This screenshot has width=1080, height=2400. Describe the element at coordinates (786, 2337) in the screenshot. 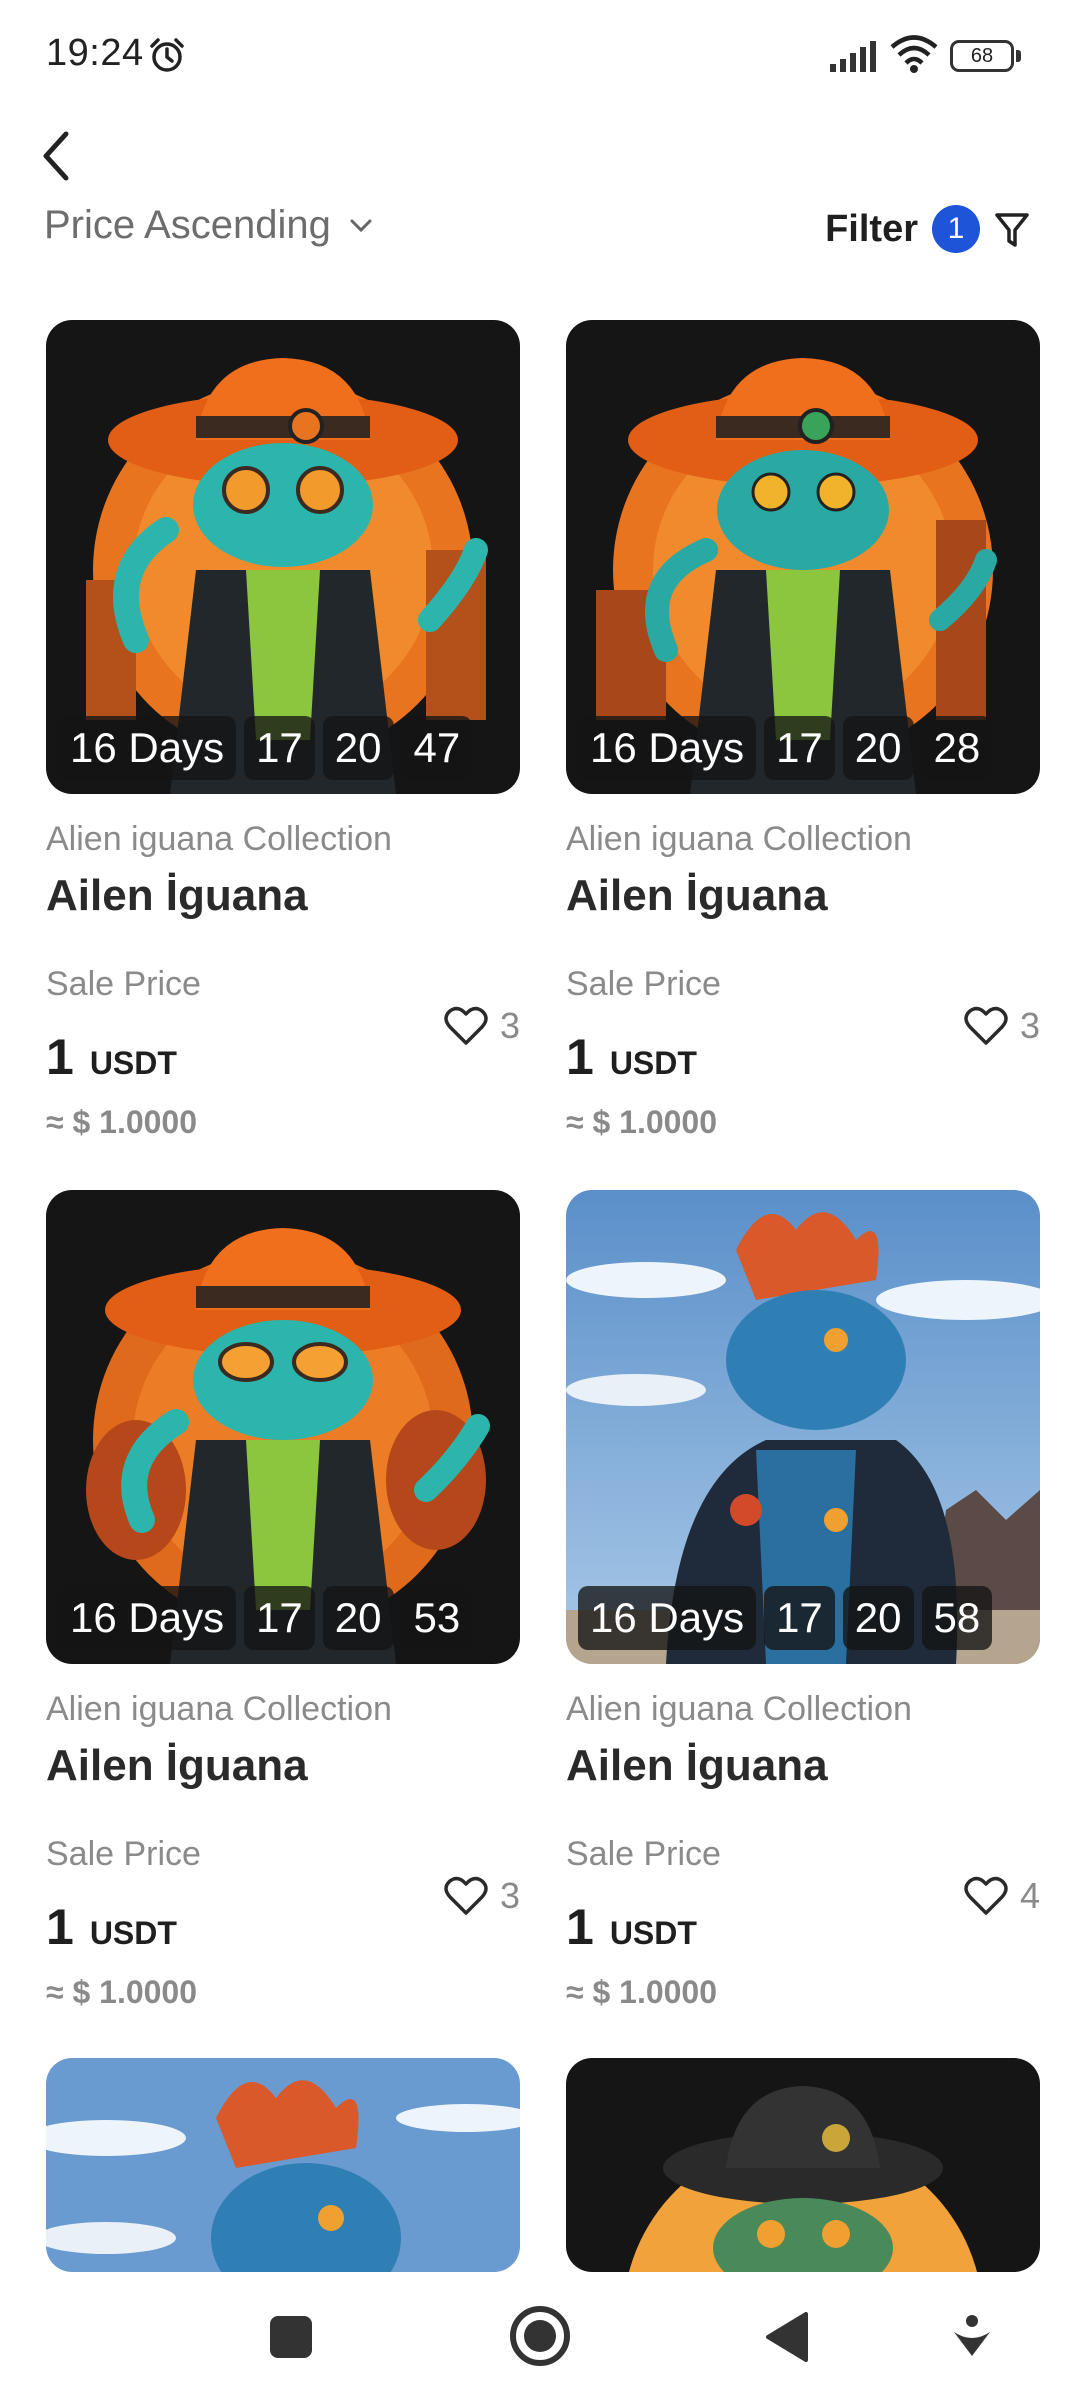

I see `back-nav-button` at that location.